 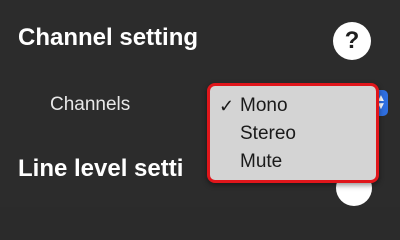 What do you see at coordinates (268, 133) in the screenshot?
I see `option-label: Stereo` at bounding box center [268, 133].